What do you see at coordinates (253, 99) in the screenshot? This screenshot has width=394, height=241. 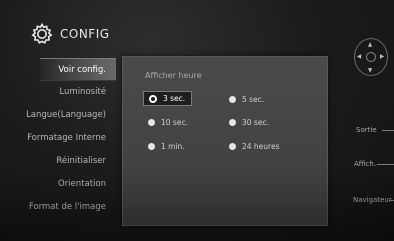 I see `option-label: 5 sec.` at bounding box center [253, 99].